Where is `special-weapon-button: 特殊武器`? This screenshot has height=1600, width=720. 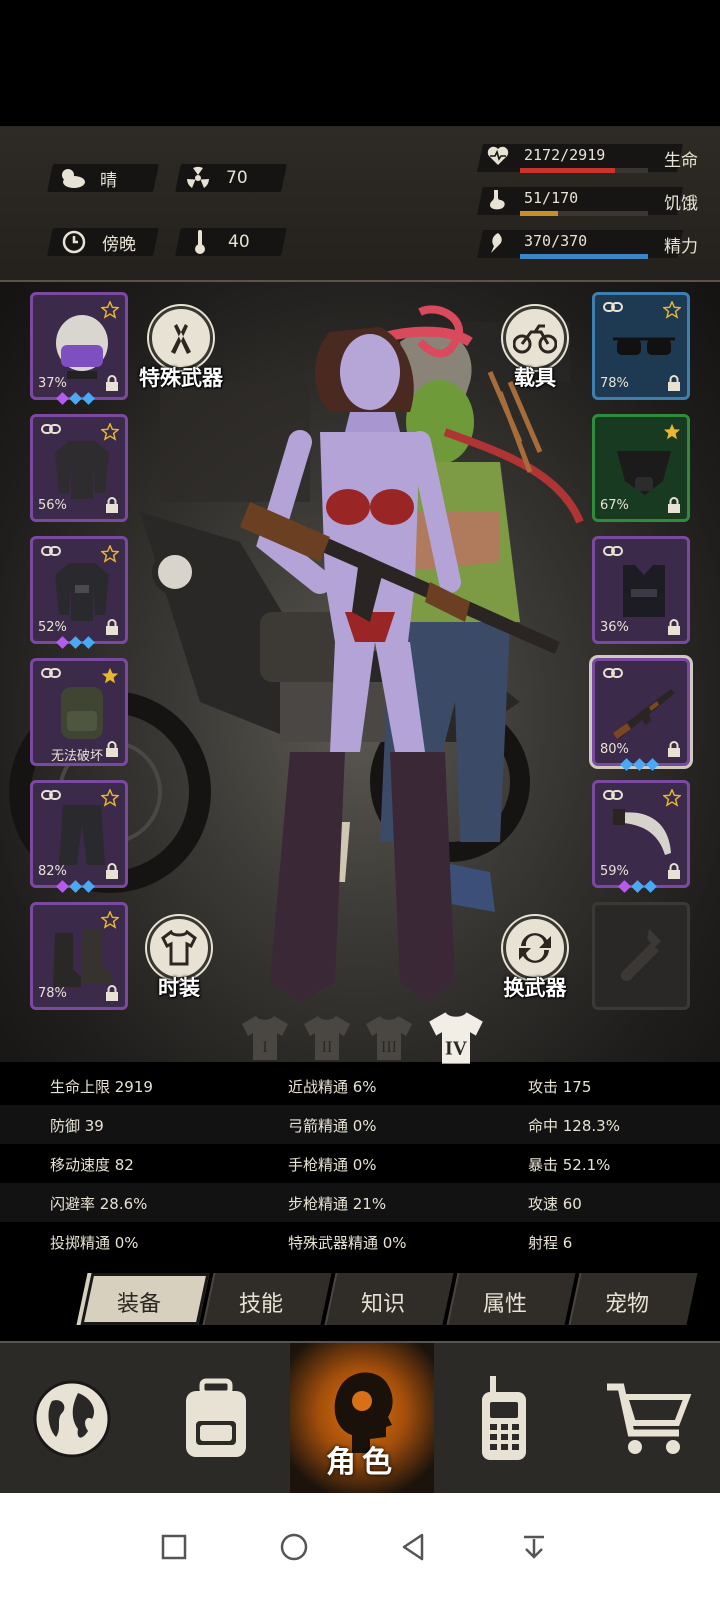
special-weapon-button: 特殊武器 is located at coordinates (181, 349).